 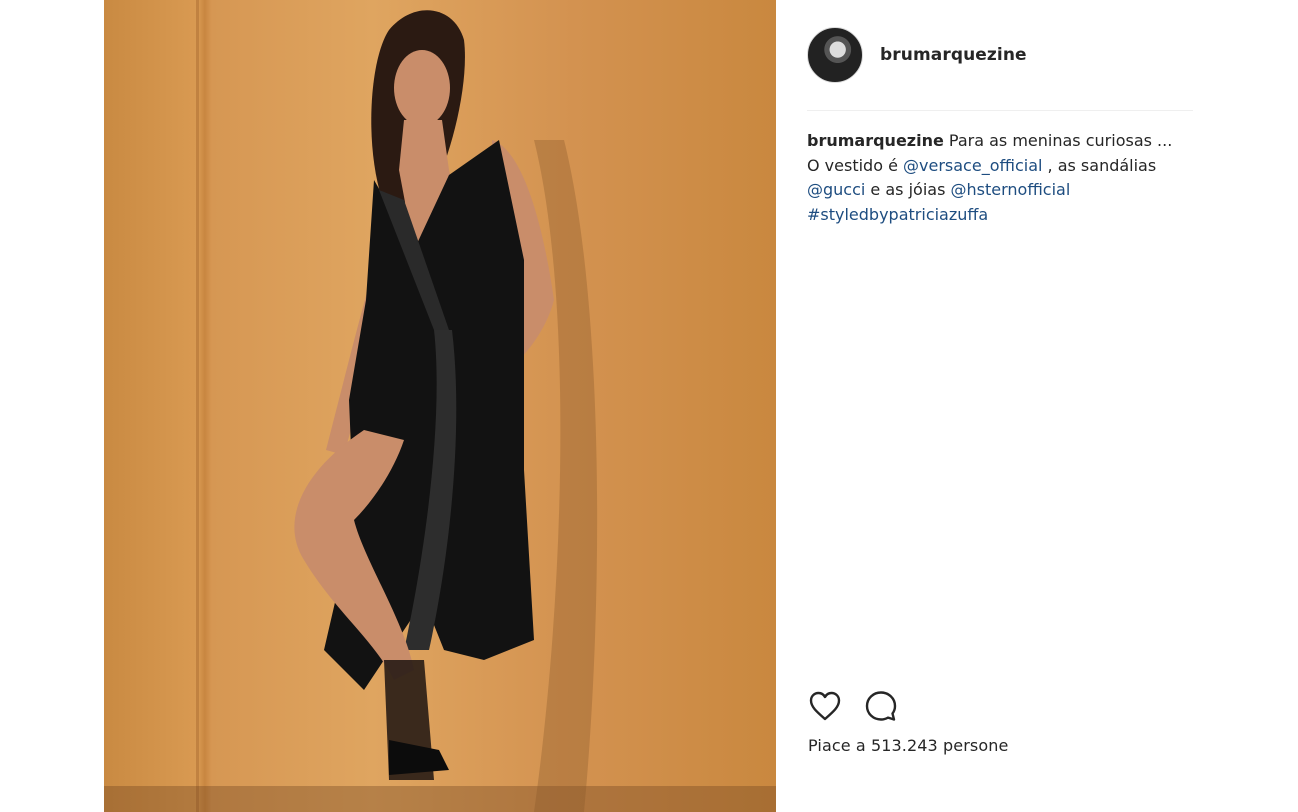 What do you see at coordinates (953, 55) in the screenshot?
I see `username-link: brumarquezine` at bounding box center [953, 55].